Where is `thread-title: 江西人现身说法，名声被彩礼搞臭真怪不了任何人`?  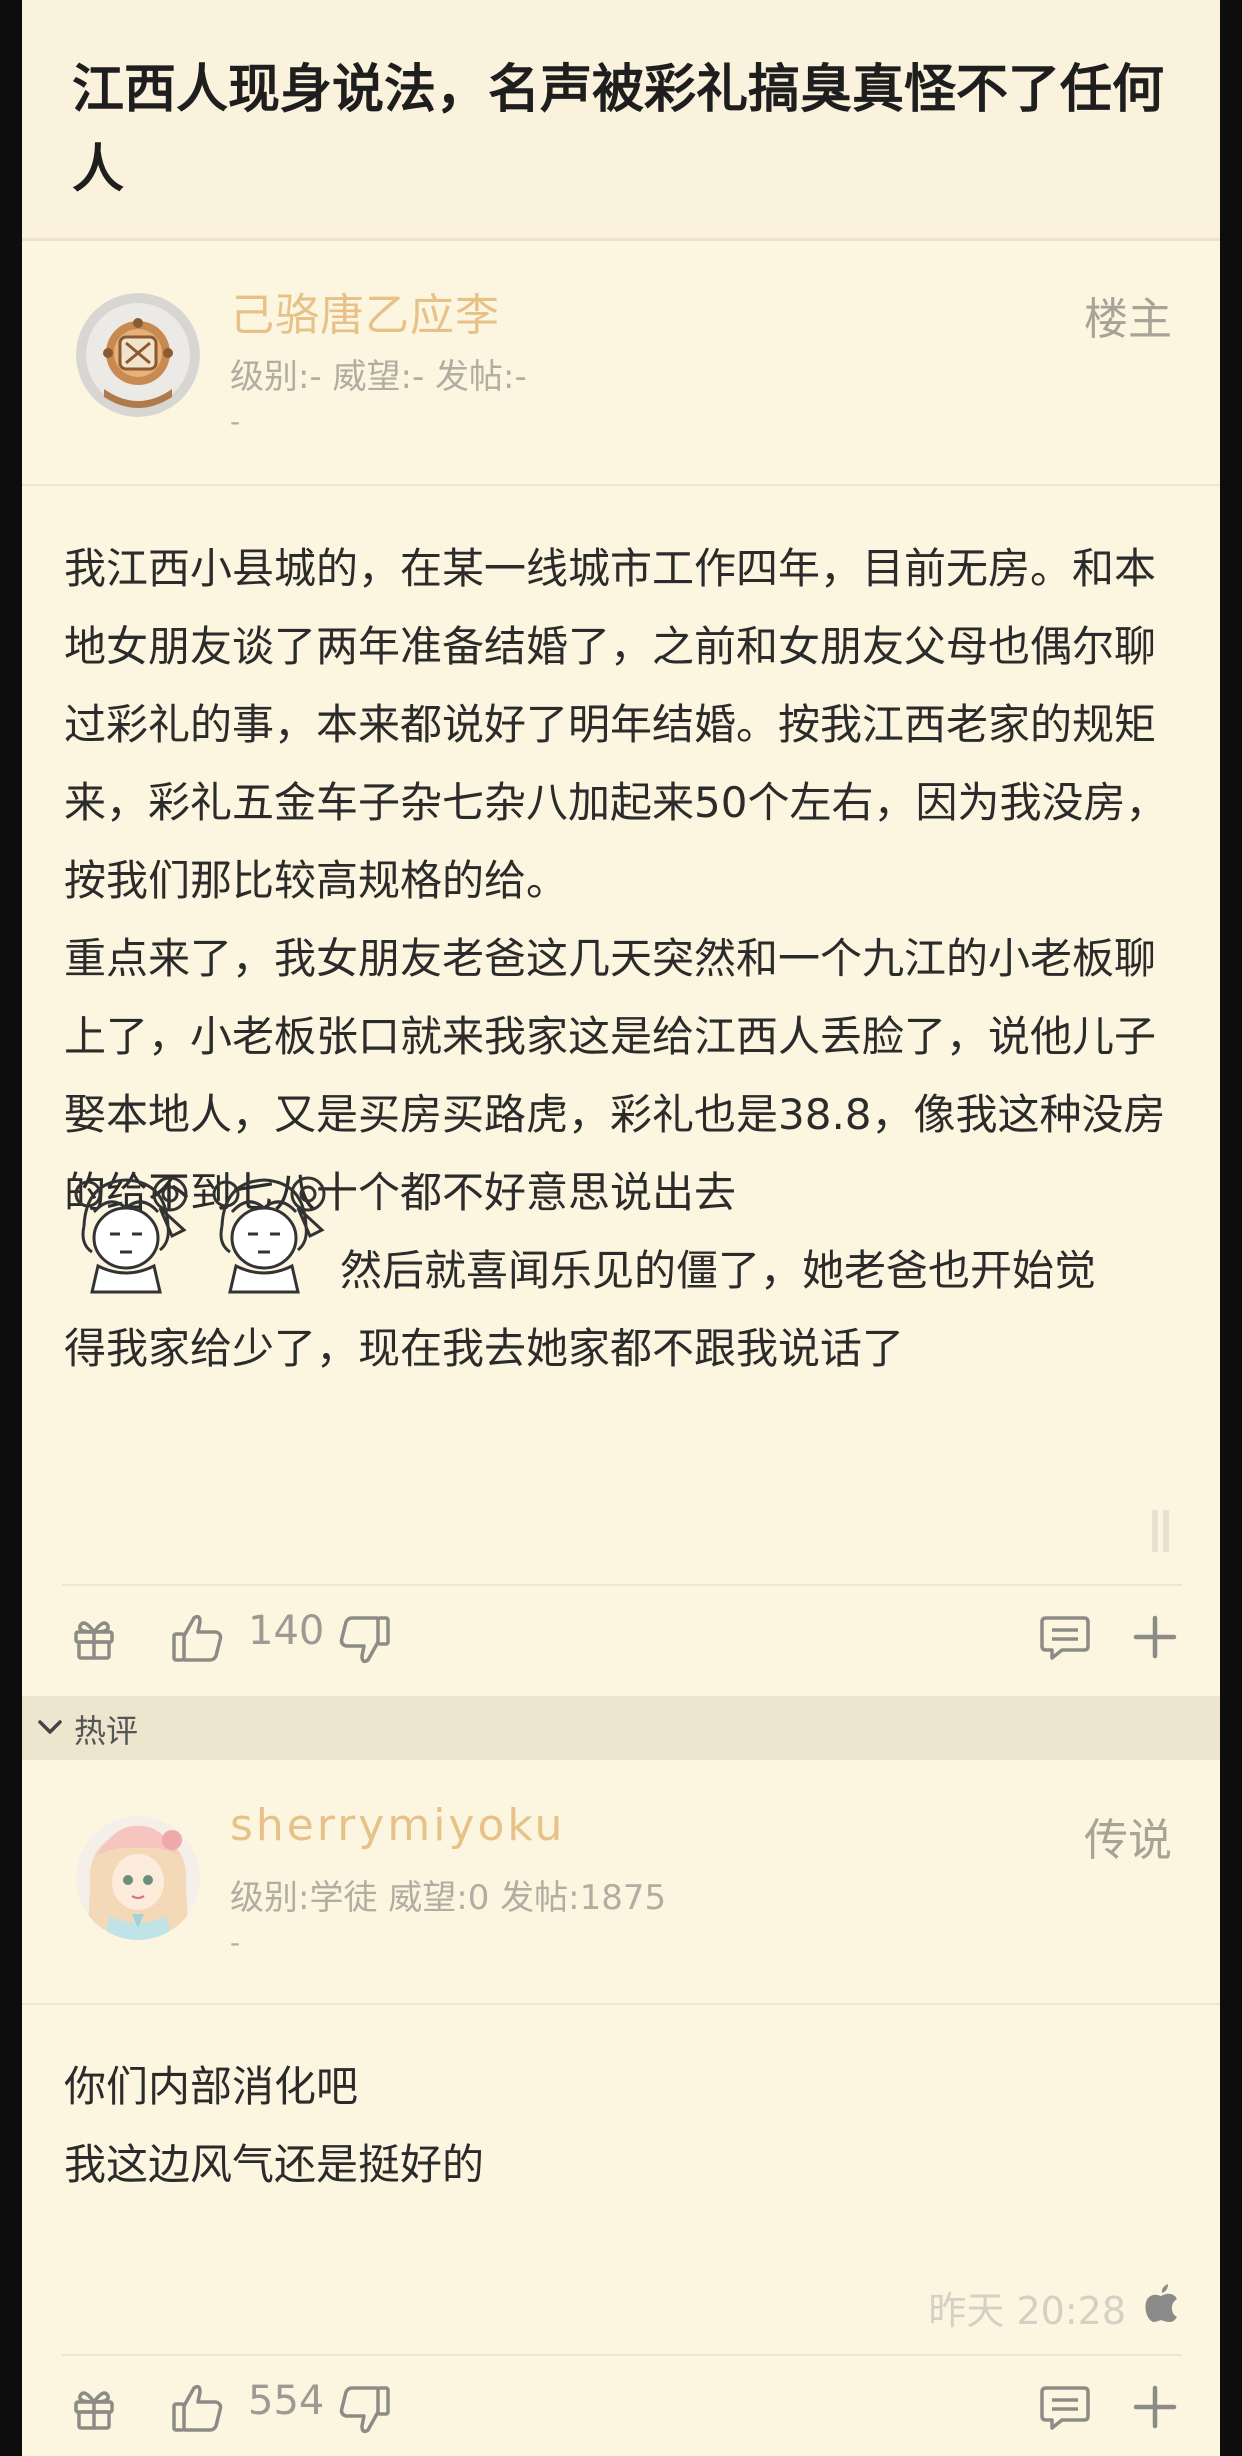
thread-title: 江西人现身说法，名声被彩礼搞臭真怪不了任何人 is located at coordinates (618, 130).